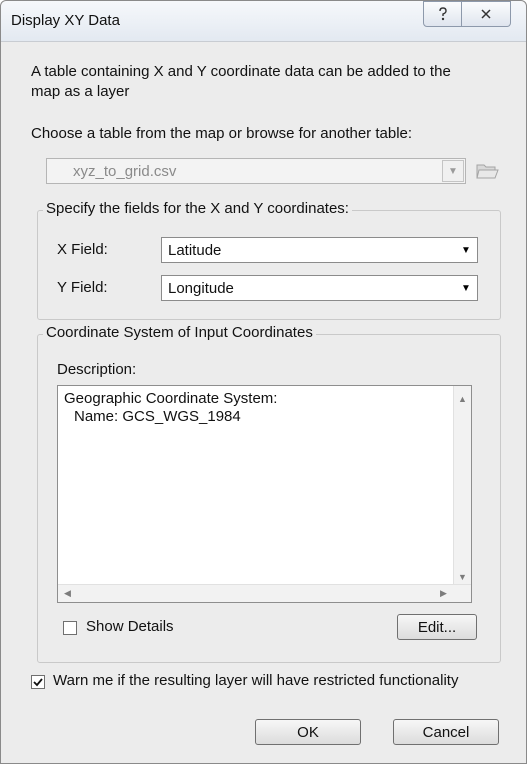  What do you see at coordinates (82, 287) in the screenshot?
I see `y-field-label: Y Field:` at bounding box center [82, 287].